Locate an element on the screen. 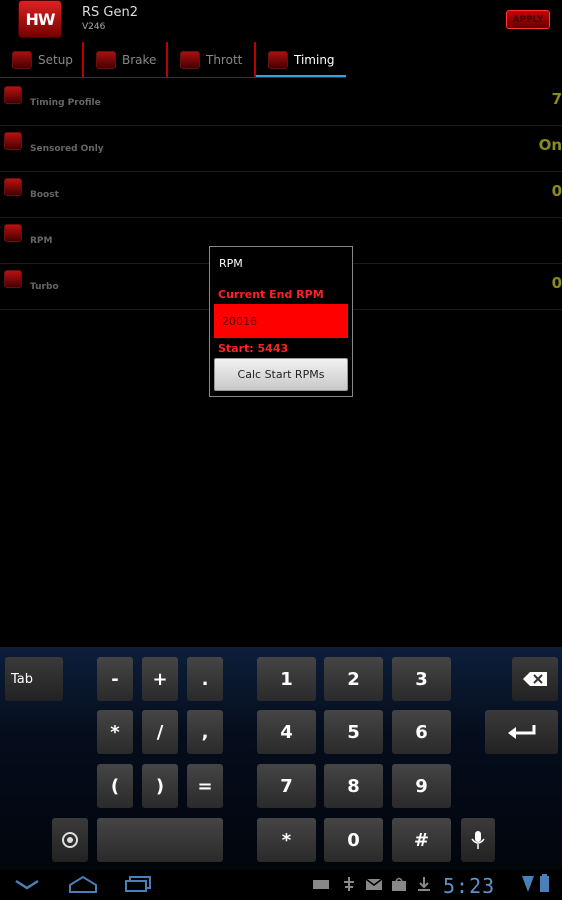 The height and width of the screenshot is (900, 562). usb-debug-icon is located at coordinates (349, 884).